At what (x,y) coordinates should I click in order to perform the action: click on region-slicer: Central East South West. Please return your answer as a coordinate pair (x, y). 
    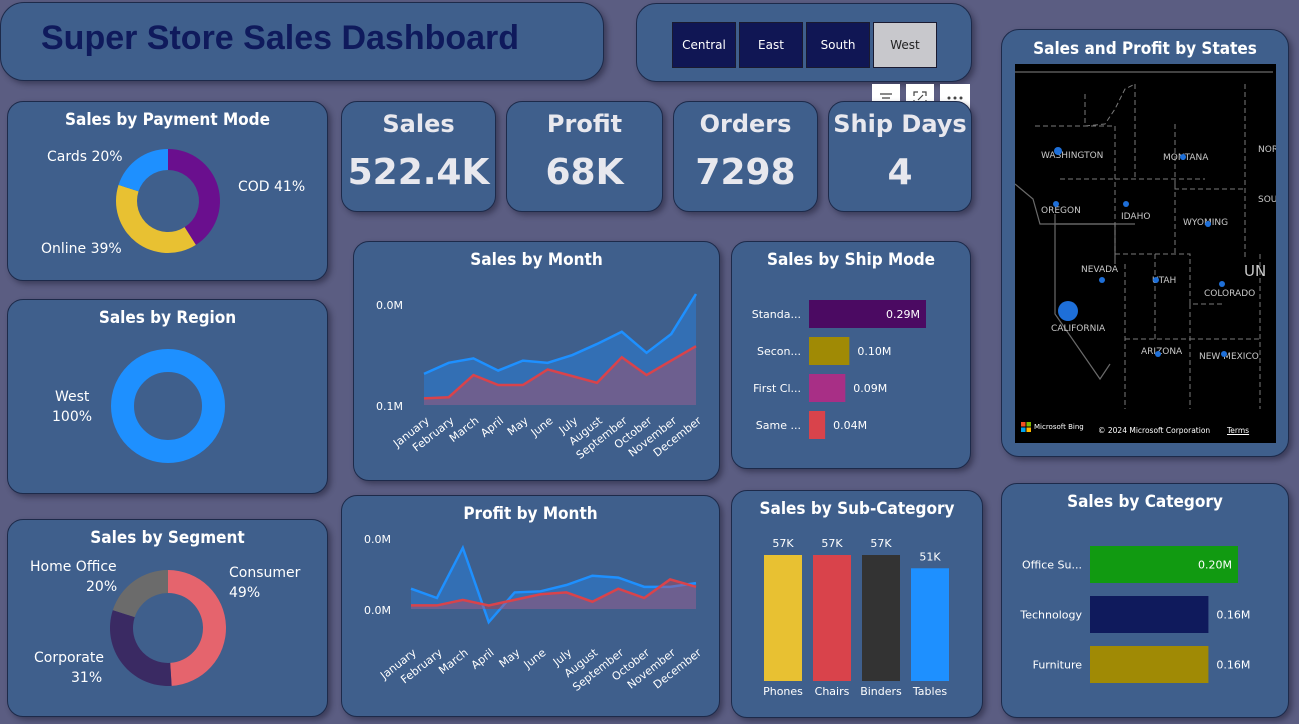
    Looking at the image, I should click on (804, 42).